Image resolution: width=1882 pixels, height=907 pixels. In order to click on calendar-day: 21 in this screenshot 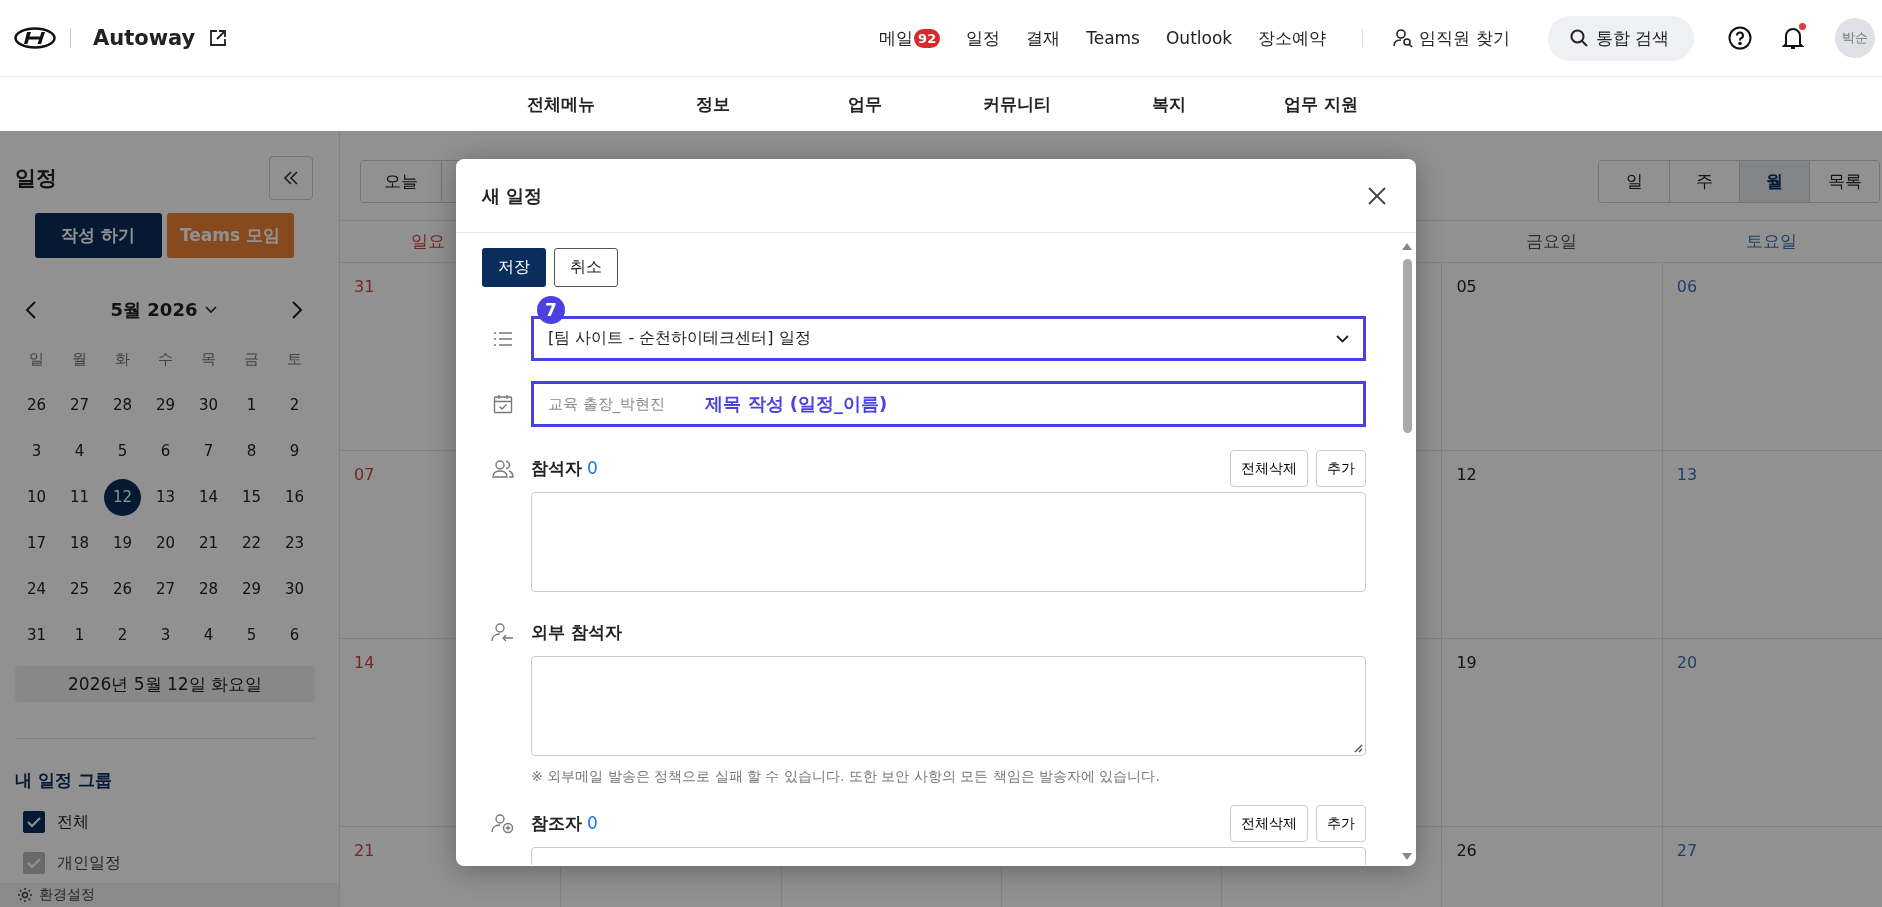, I will do `click(208, 543)`.